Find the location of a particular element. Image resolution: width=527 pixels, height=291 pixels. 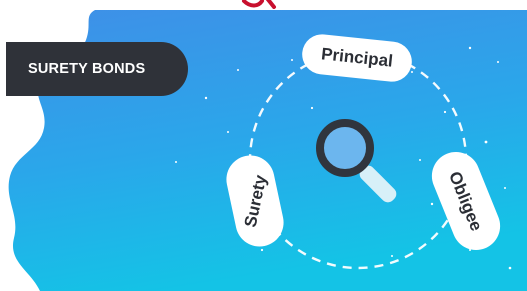

cropped-header-fragment is located at coordinates (259, 4).